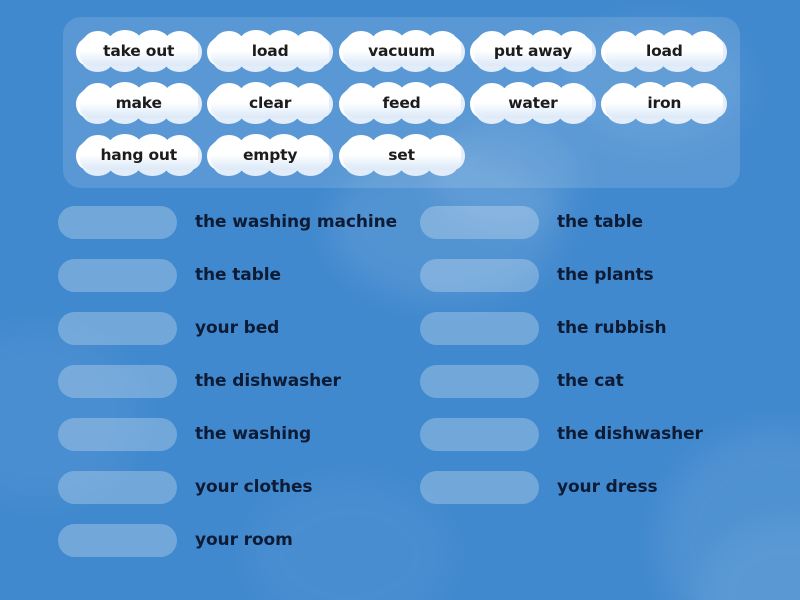 This screenshot has height=600, width=800. What do you see at coordinates (607, 486) in the screenshot?
I see `answer-label: your dress` at bounding box center [607, 486].